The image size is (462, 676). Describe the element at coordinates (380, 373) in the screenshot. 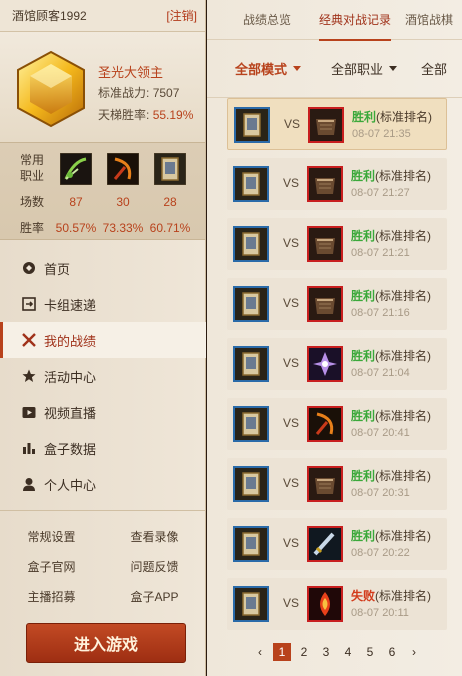

I see `match-time: 08-07 21:04` at that location.